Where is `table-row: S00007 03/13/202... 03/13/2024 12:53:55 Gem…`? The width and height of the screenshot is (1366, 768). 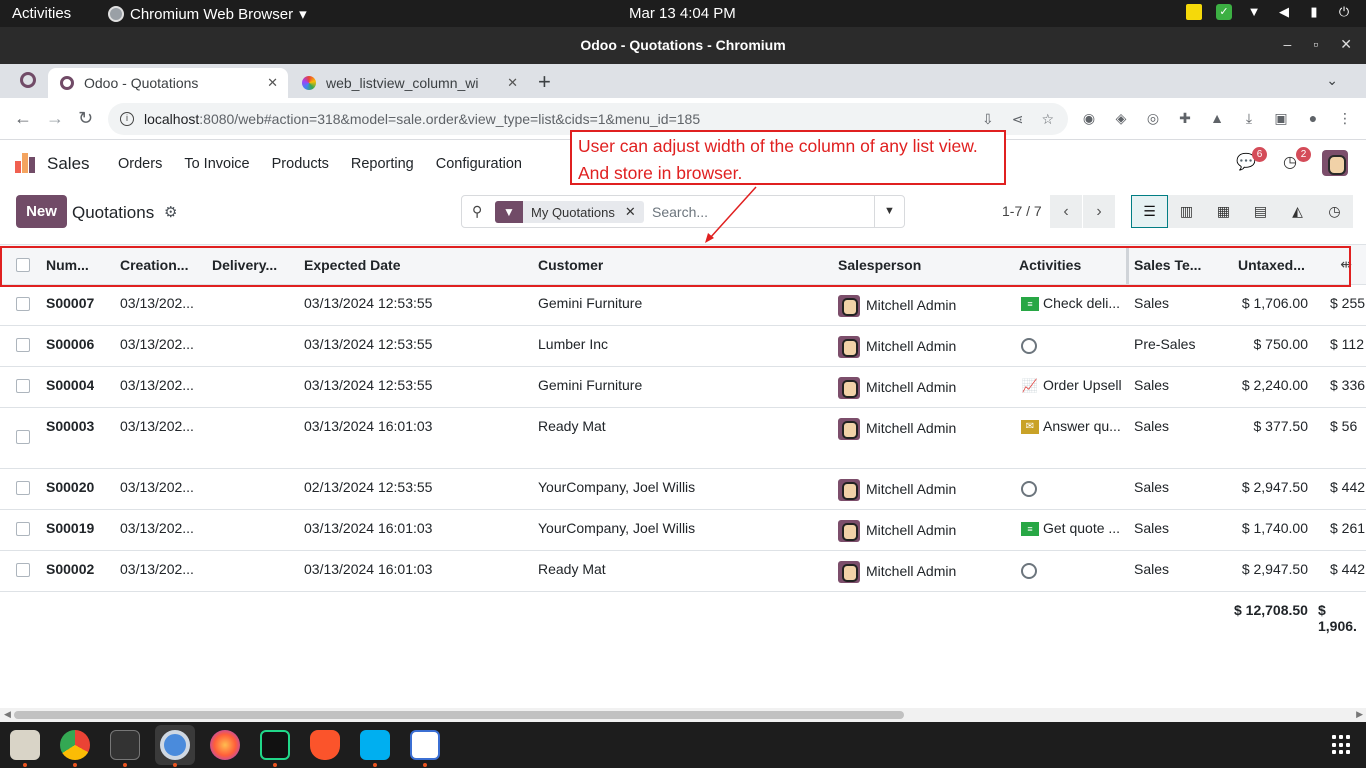 table-row: S00007 03/13/202... 03/13/2024 12:53:55 Gem… is located at coordinates (683, 305).